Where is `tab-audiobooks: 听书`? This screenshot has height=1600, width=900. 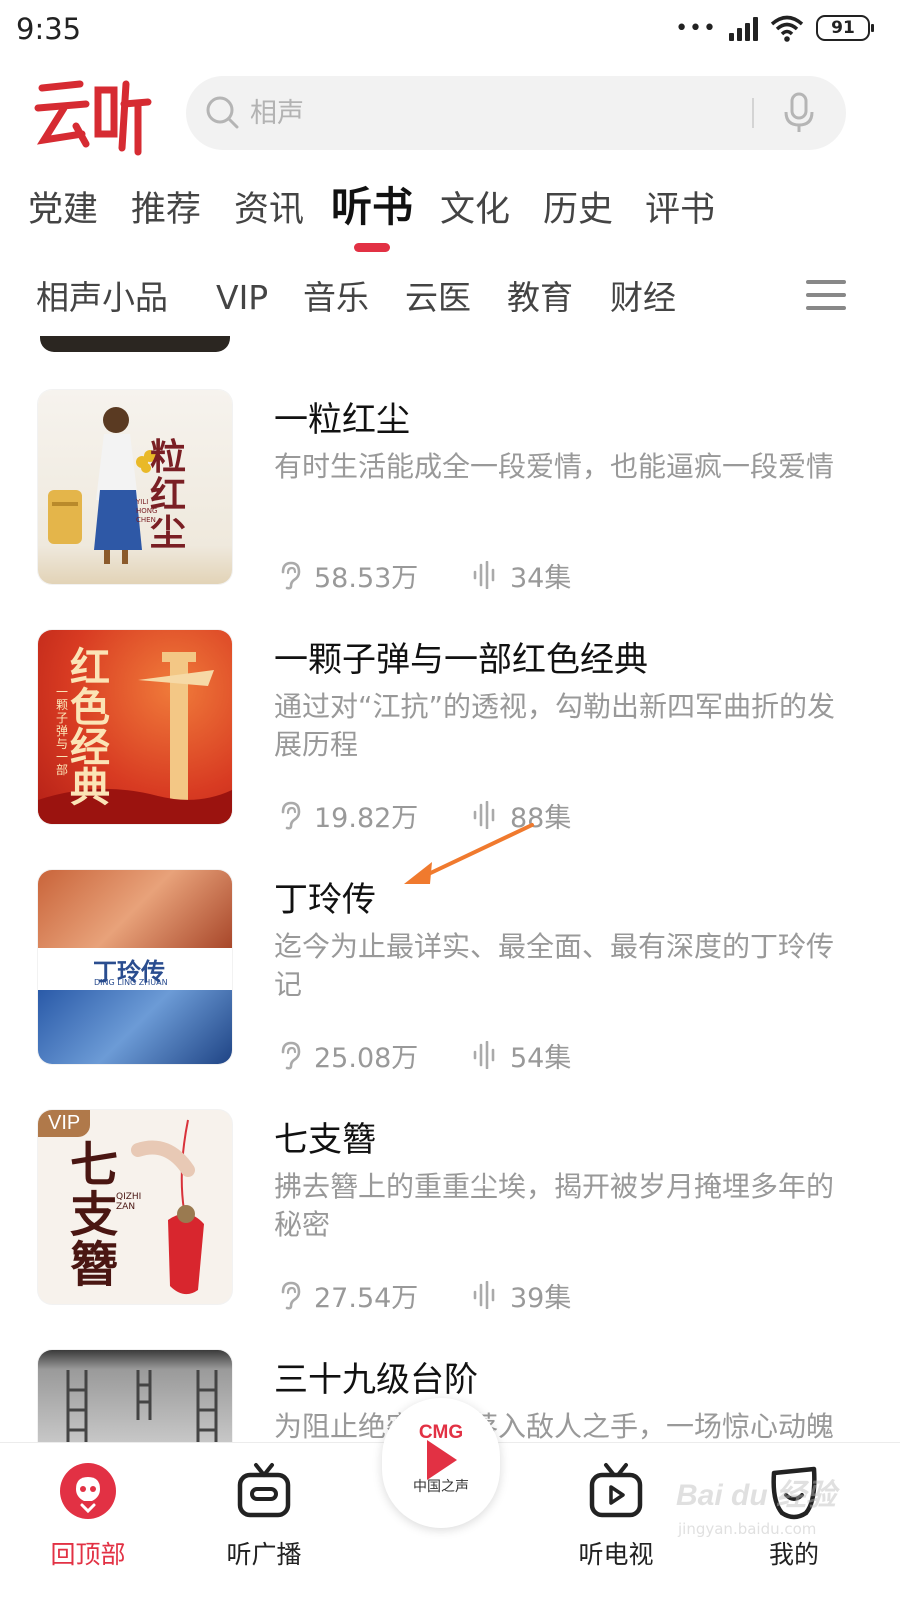
tab-audiobooks: 听书 is located at coordinates (372, 207).